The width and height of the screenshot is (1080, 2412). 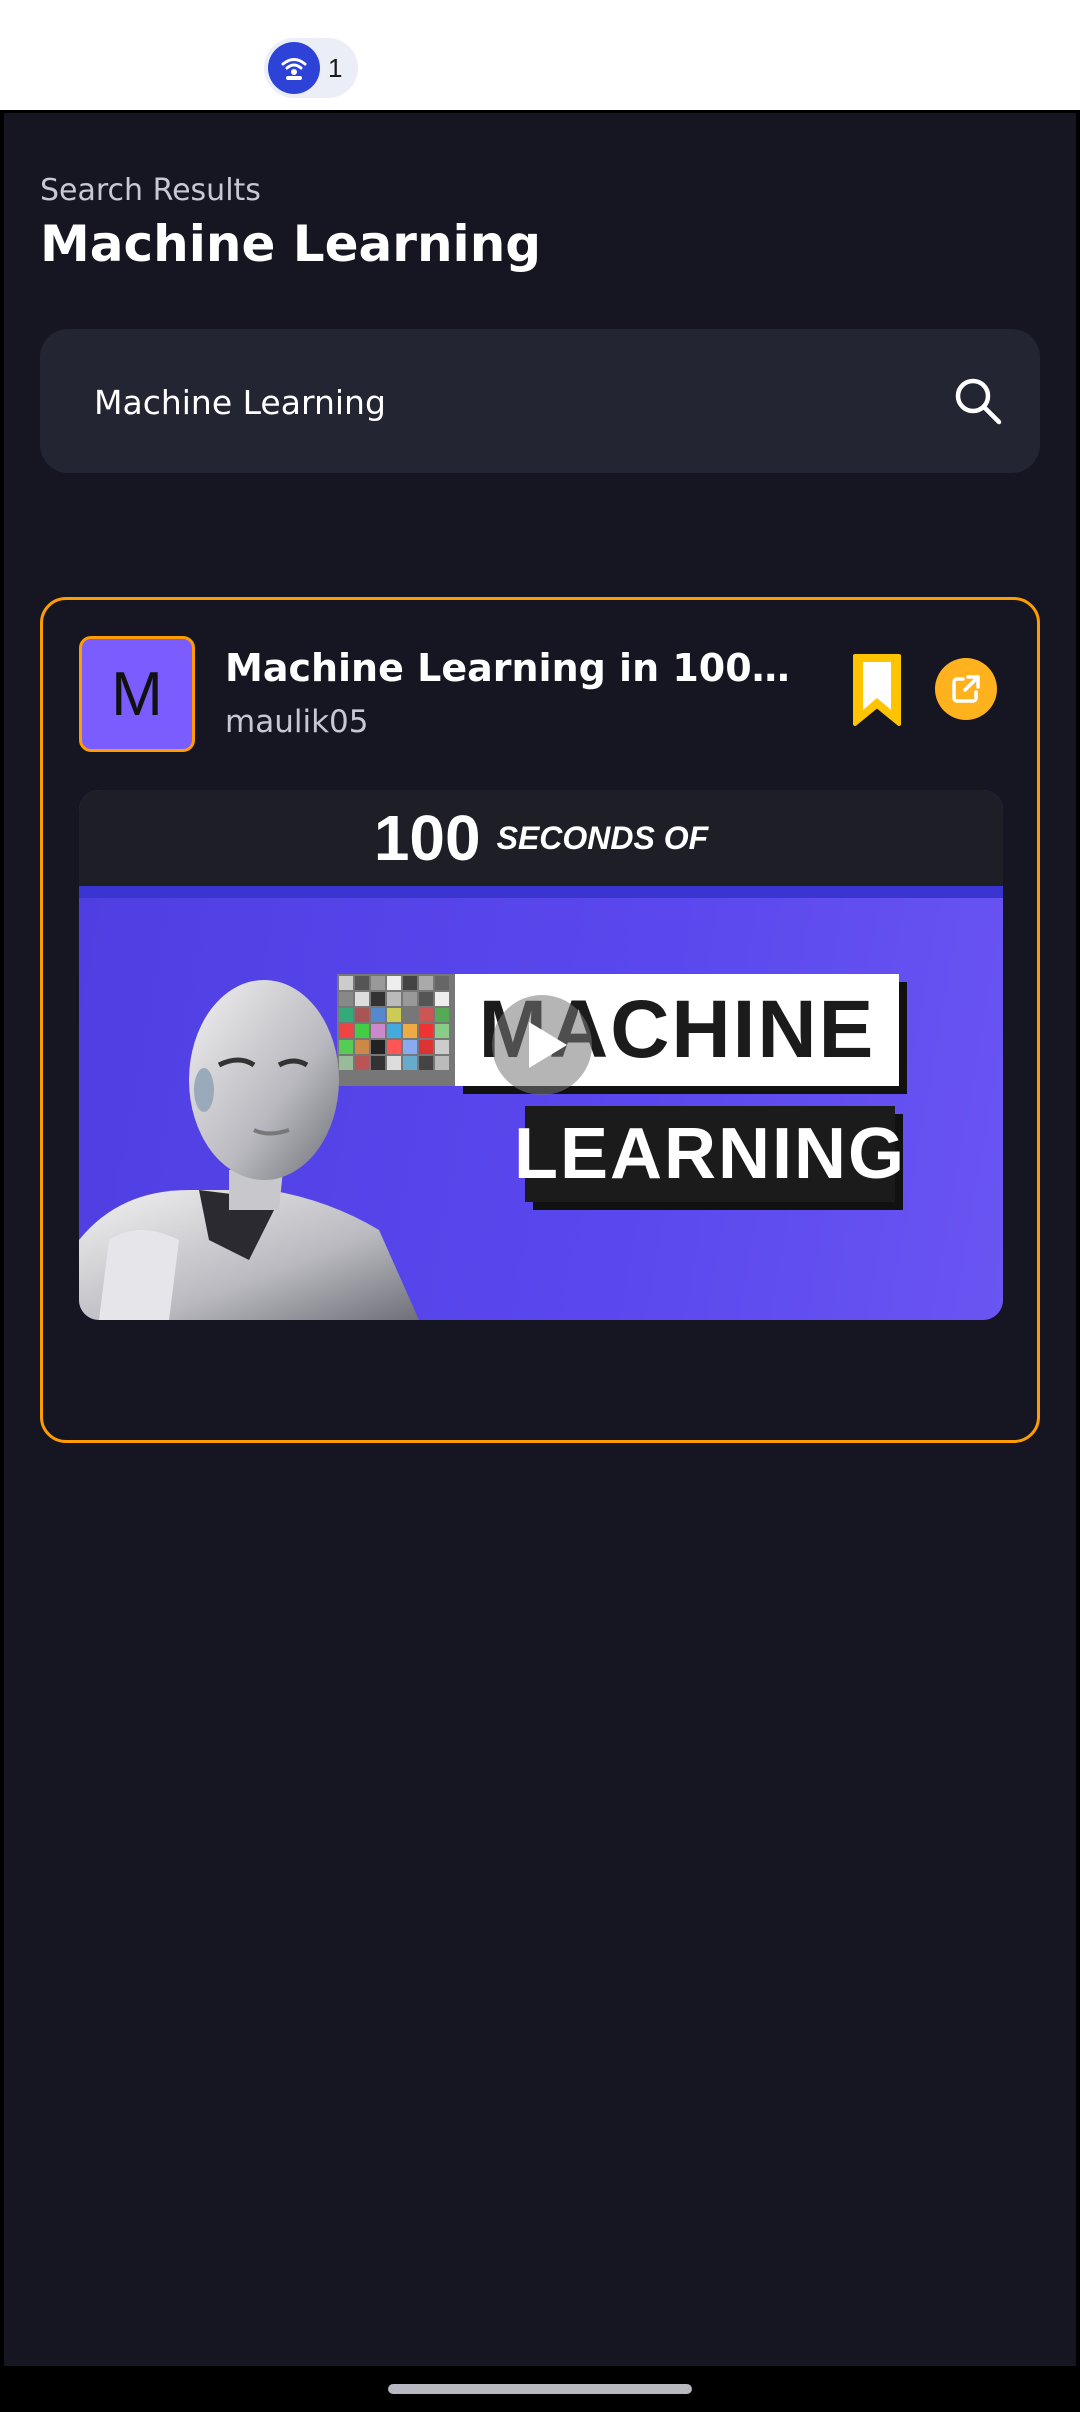 What do you see at coordinates (427, 838) in the screenshot?
I see `banner-number: 100` at bounding box center [427, 838].